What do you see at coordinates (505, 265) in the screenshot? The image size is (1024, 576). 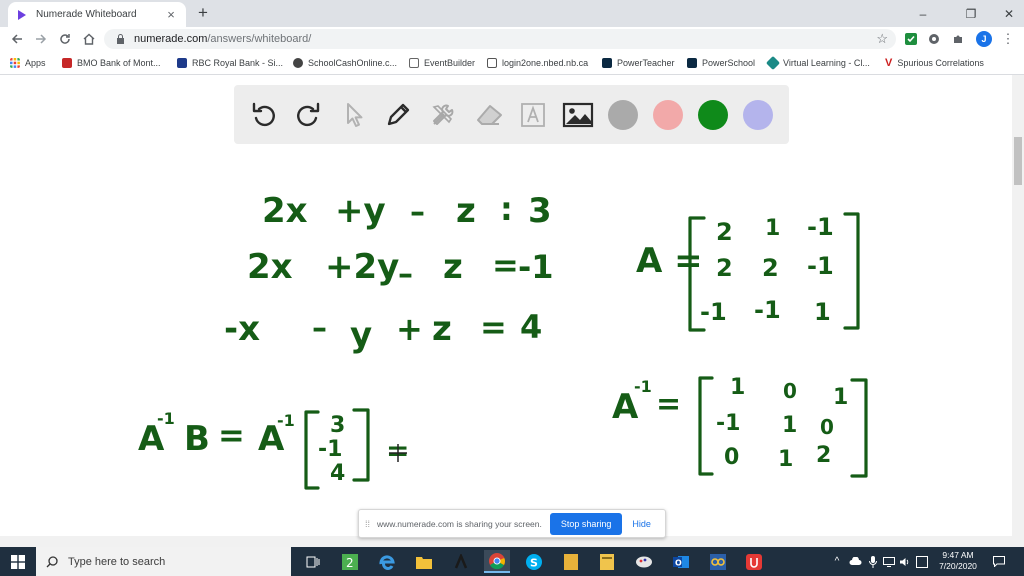 I see `eq2-equals: =` at bounding box center [505, 265].